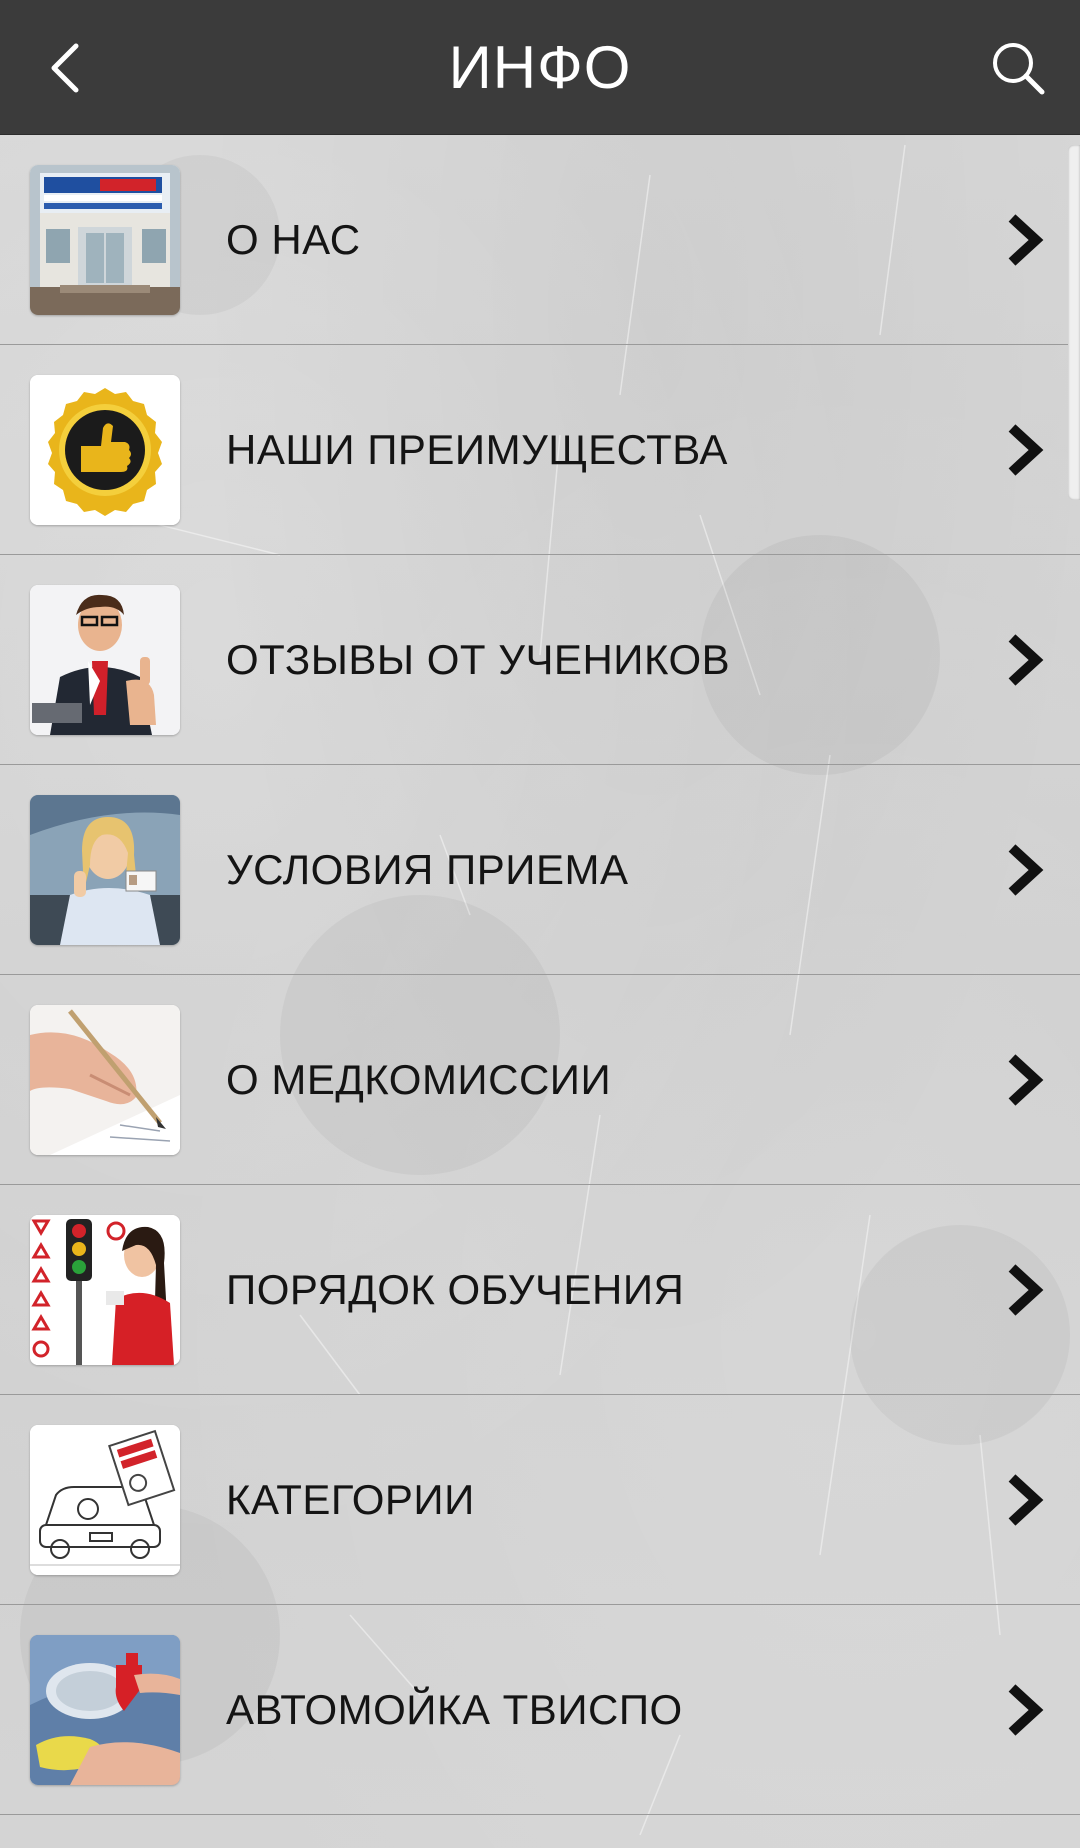 Image resolution: width=1080 pixels, height=1848 pixels. I want to click on traffic-light-woman-photo, so click(105, 1290).